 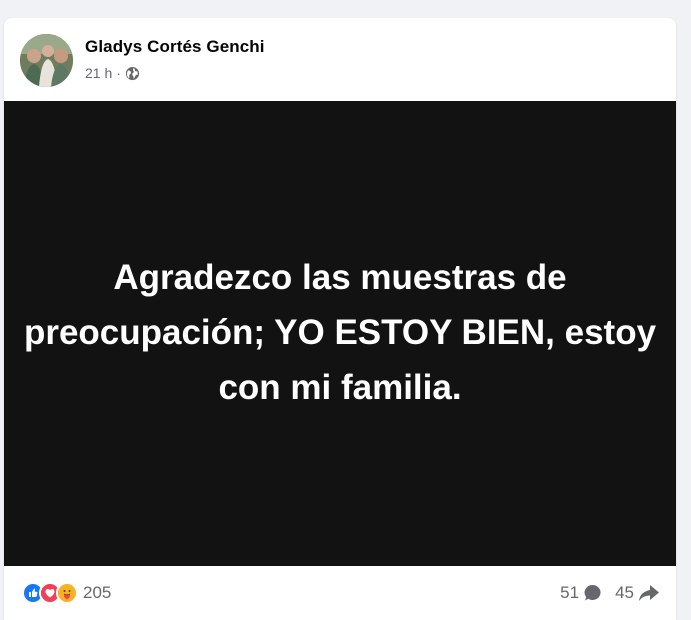 What do you see at coordinates (610, 593) in the screenshot?
I see `post-stats: 51 45` at bounding box center [610, 593].